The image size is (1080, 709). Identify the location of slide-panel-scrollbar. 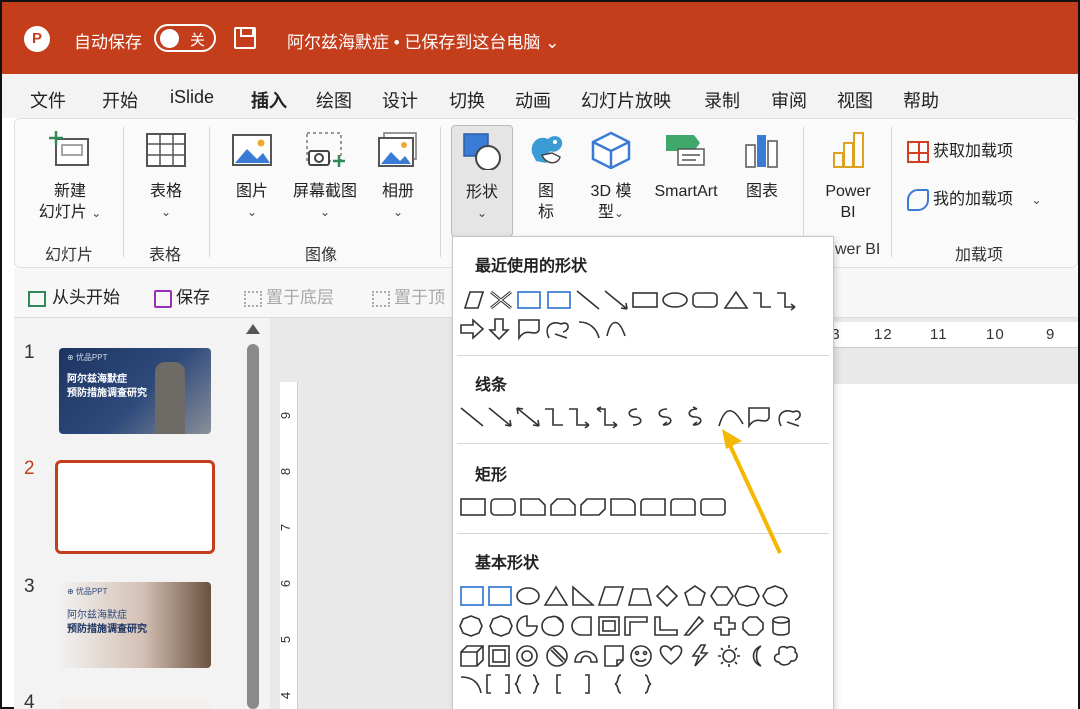
(253, 513).